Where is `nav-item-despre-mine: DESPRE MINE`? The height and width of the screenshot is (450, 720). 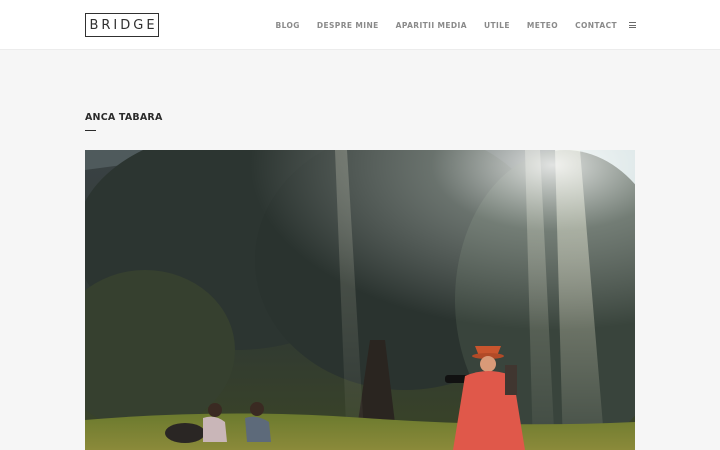 nav-item-despre-mine: DESPRE MINE is located at coordinates (348, 25).